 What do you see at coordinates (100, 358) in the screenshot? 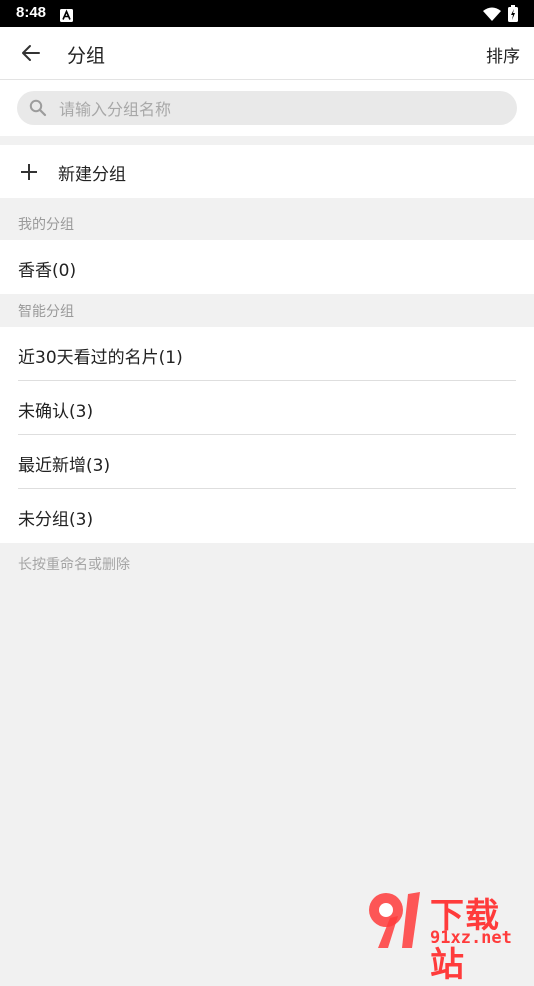
I see `group-name: 近30天看过的名片(1)` at bounding box center [100, 358].